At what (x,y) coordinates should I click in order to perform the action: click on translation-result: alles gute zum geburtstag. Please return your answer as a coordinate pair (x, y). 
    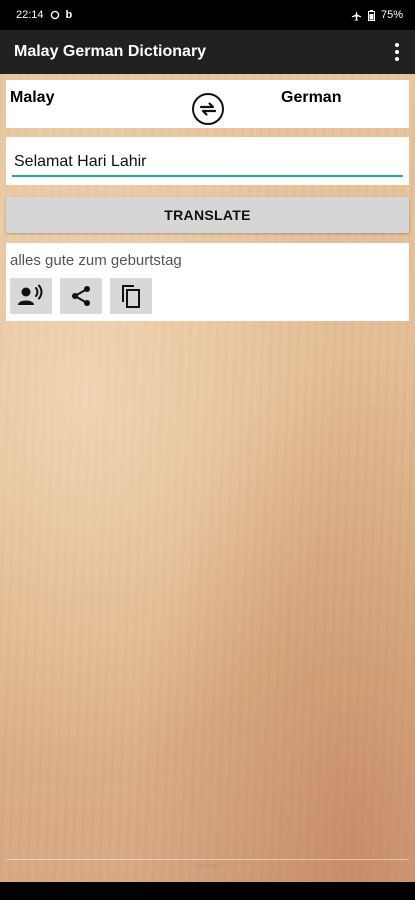
    Looking at the image, I should click on (96, 260).